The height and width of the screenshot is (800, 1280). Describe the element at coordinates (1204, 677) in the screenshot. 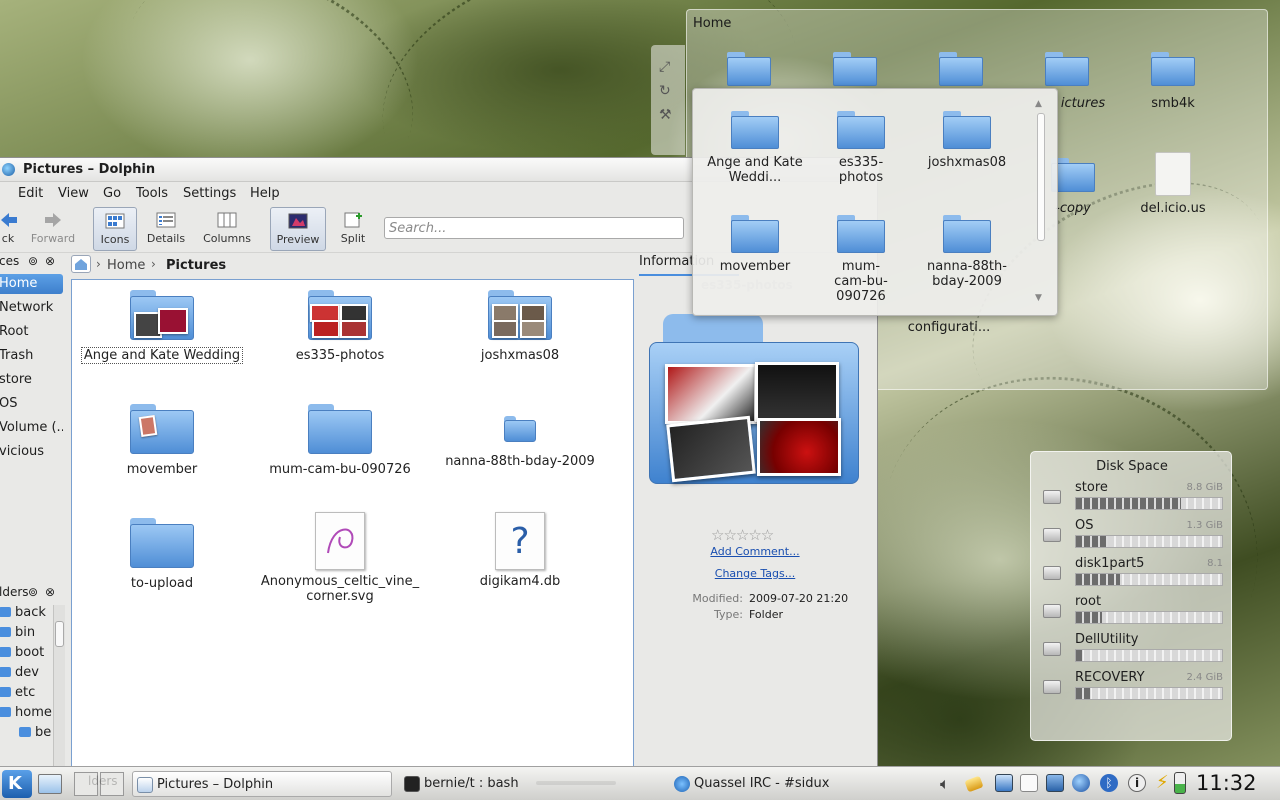

I see `disk-size: 2.4 GiB` at that location.